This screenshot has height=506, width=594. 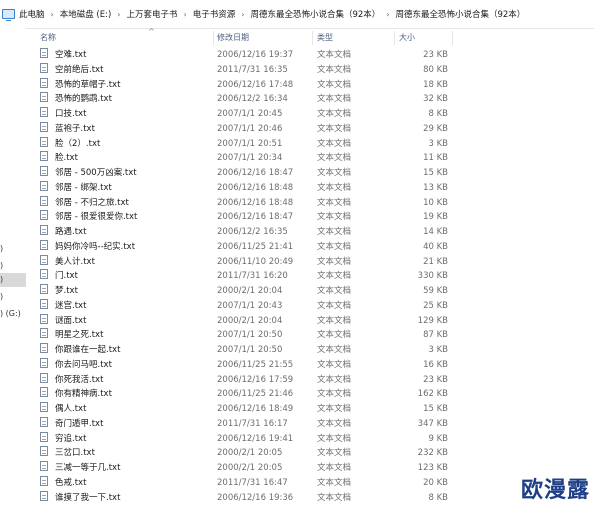 What do you see at coordinates (75, 262) in the screenshot?
I see `file-name: 美人计.txt` at bounding box center [75, 262].